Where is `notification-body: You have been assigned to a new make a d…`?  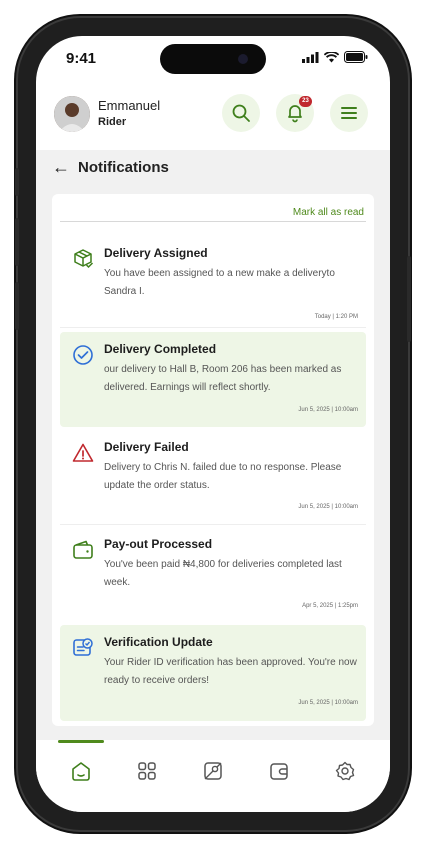
notification-body: You have been assigned to a new make a d… is located at coordinates (219, 282).